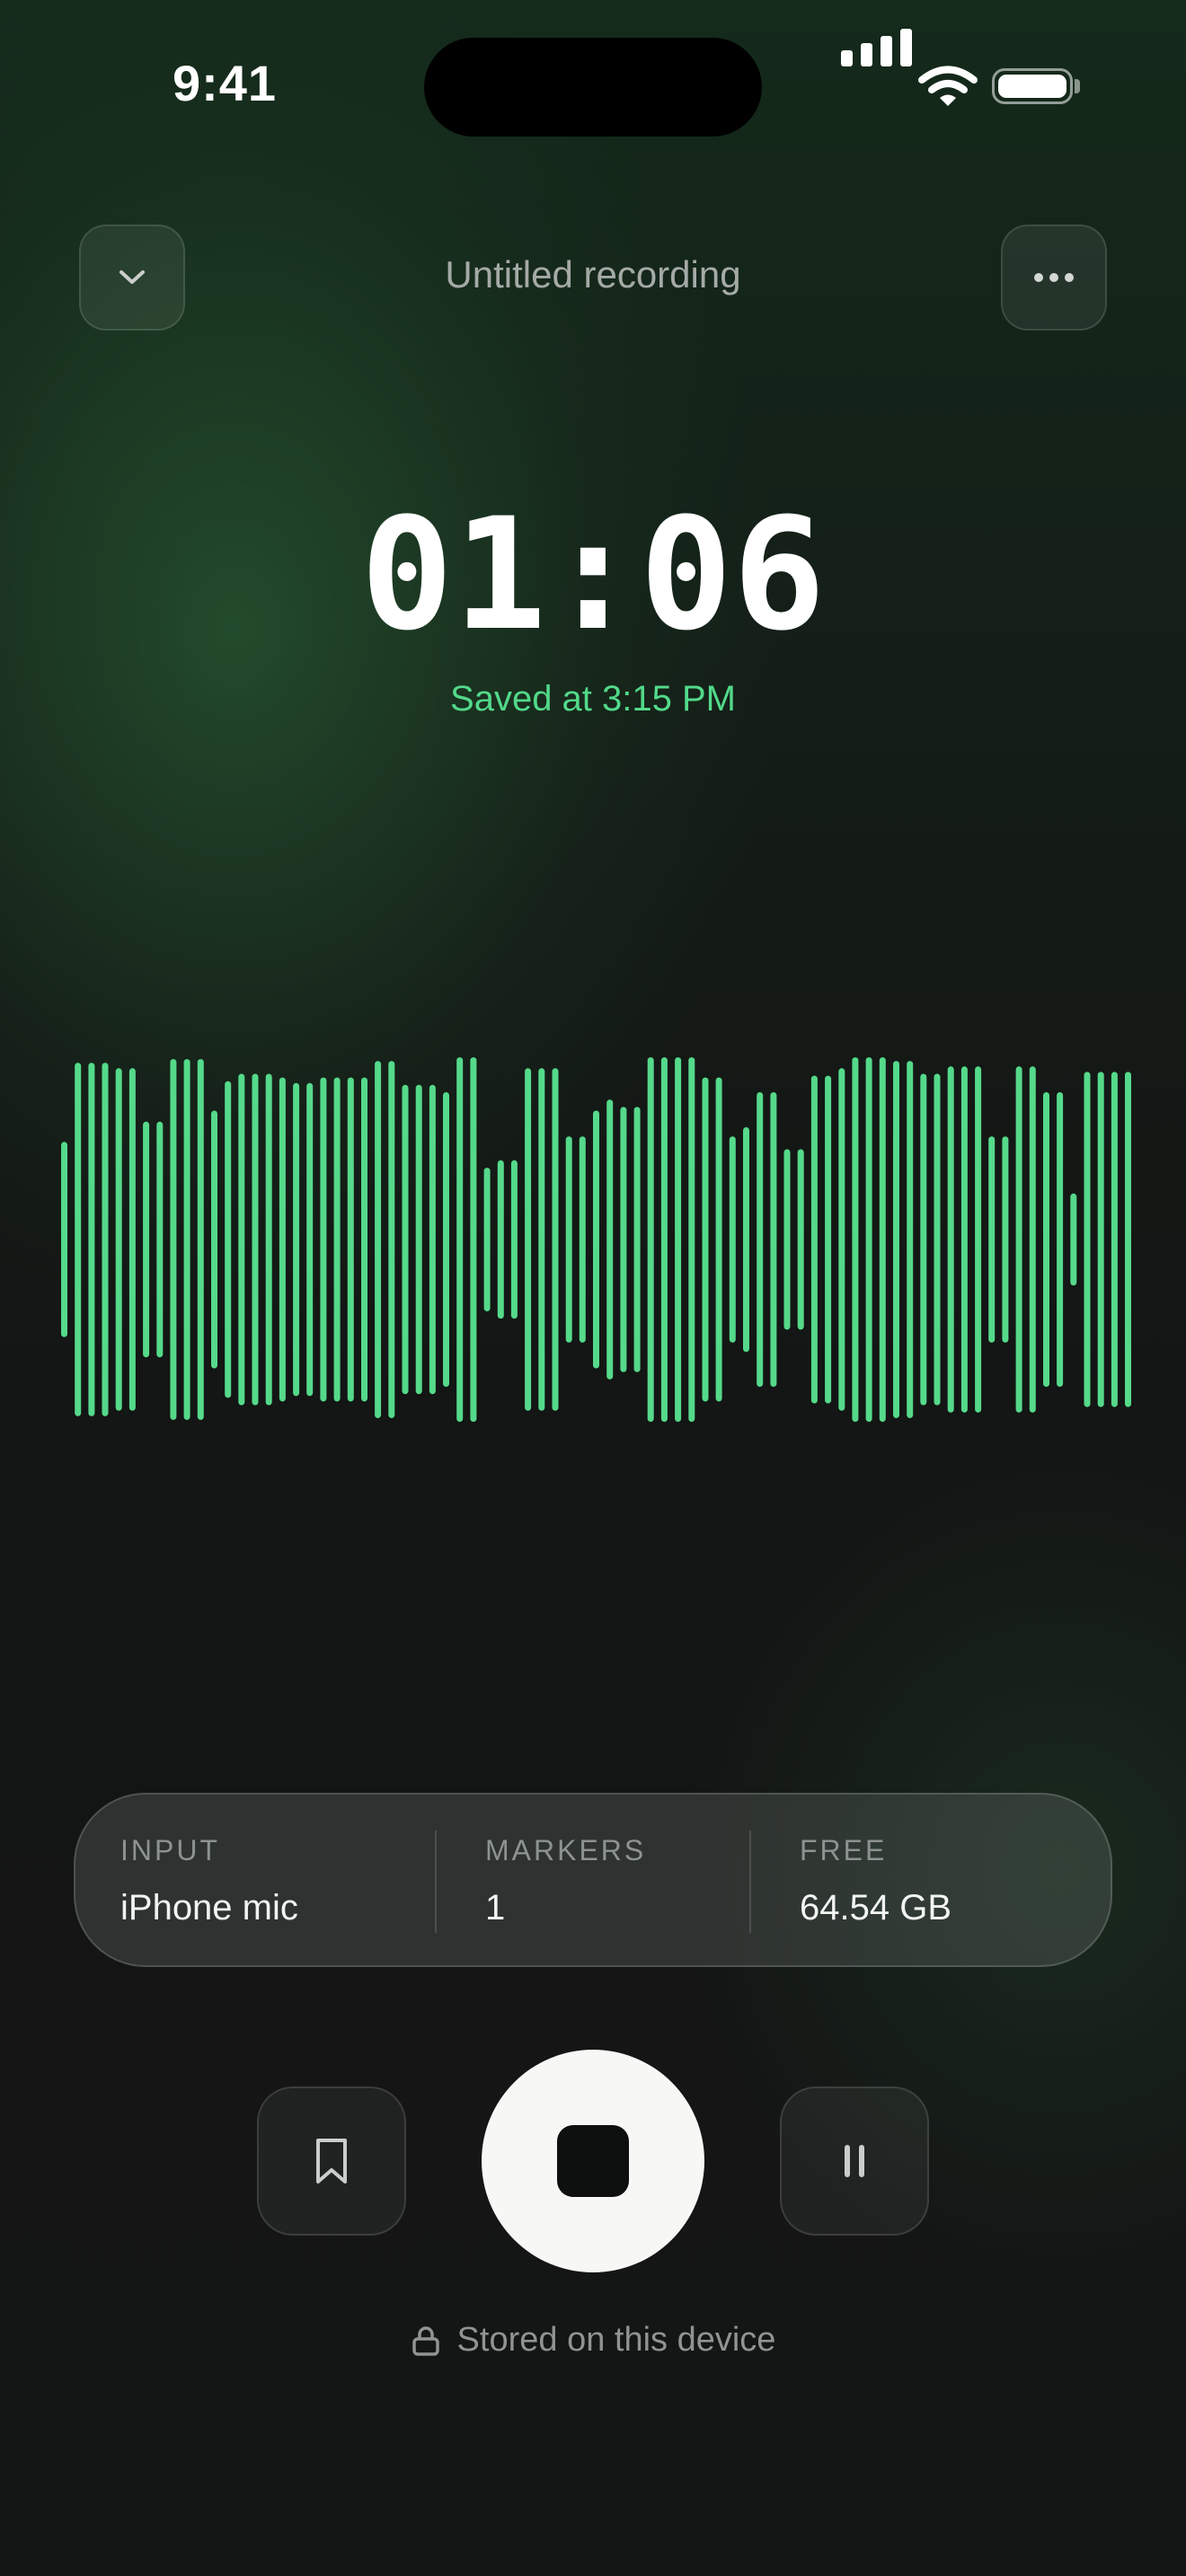  I want to click on pause-icon, so click(854, 2161).